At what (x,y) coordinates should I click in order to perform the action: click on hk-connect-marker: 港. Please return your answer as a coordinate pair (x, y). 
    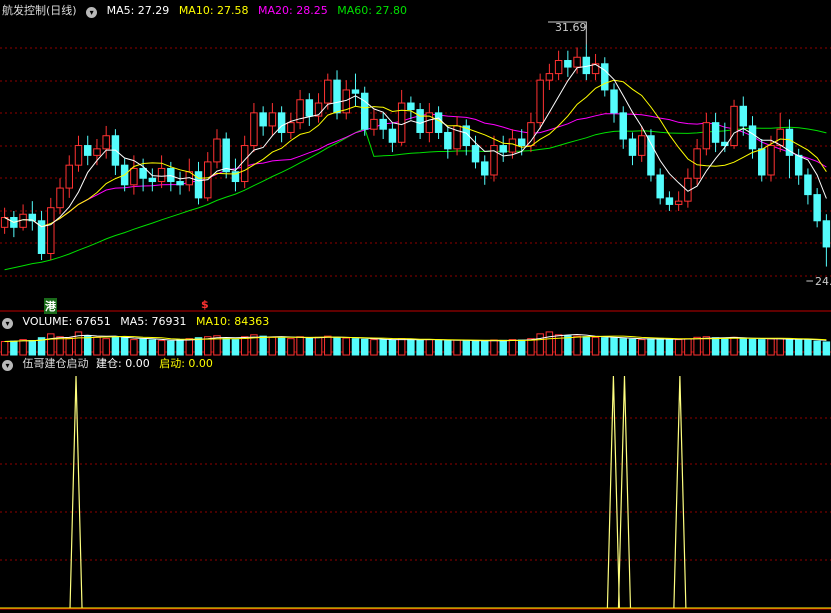
    Looking at the image, I should click on (50, 306).